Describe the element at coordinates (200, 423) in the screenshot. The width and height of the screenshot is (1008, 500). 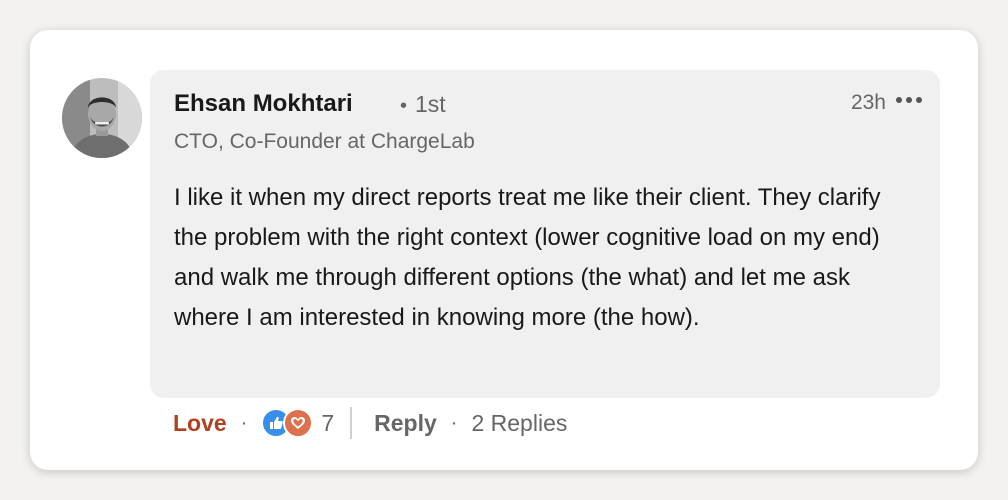
I see `love-reaction-button: Love` at that location.